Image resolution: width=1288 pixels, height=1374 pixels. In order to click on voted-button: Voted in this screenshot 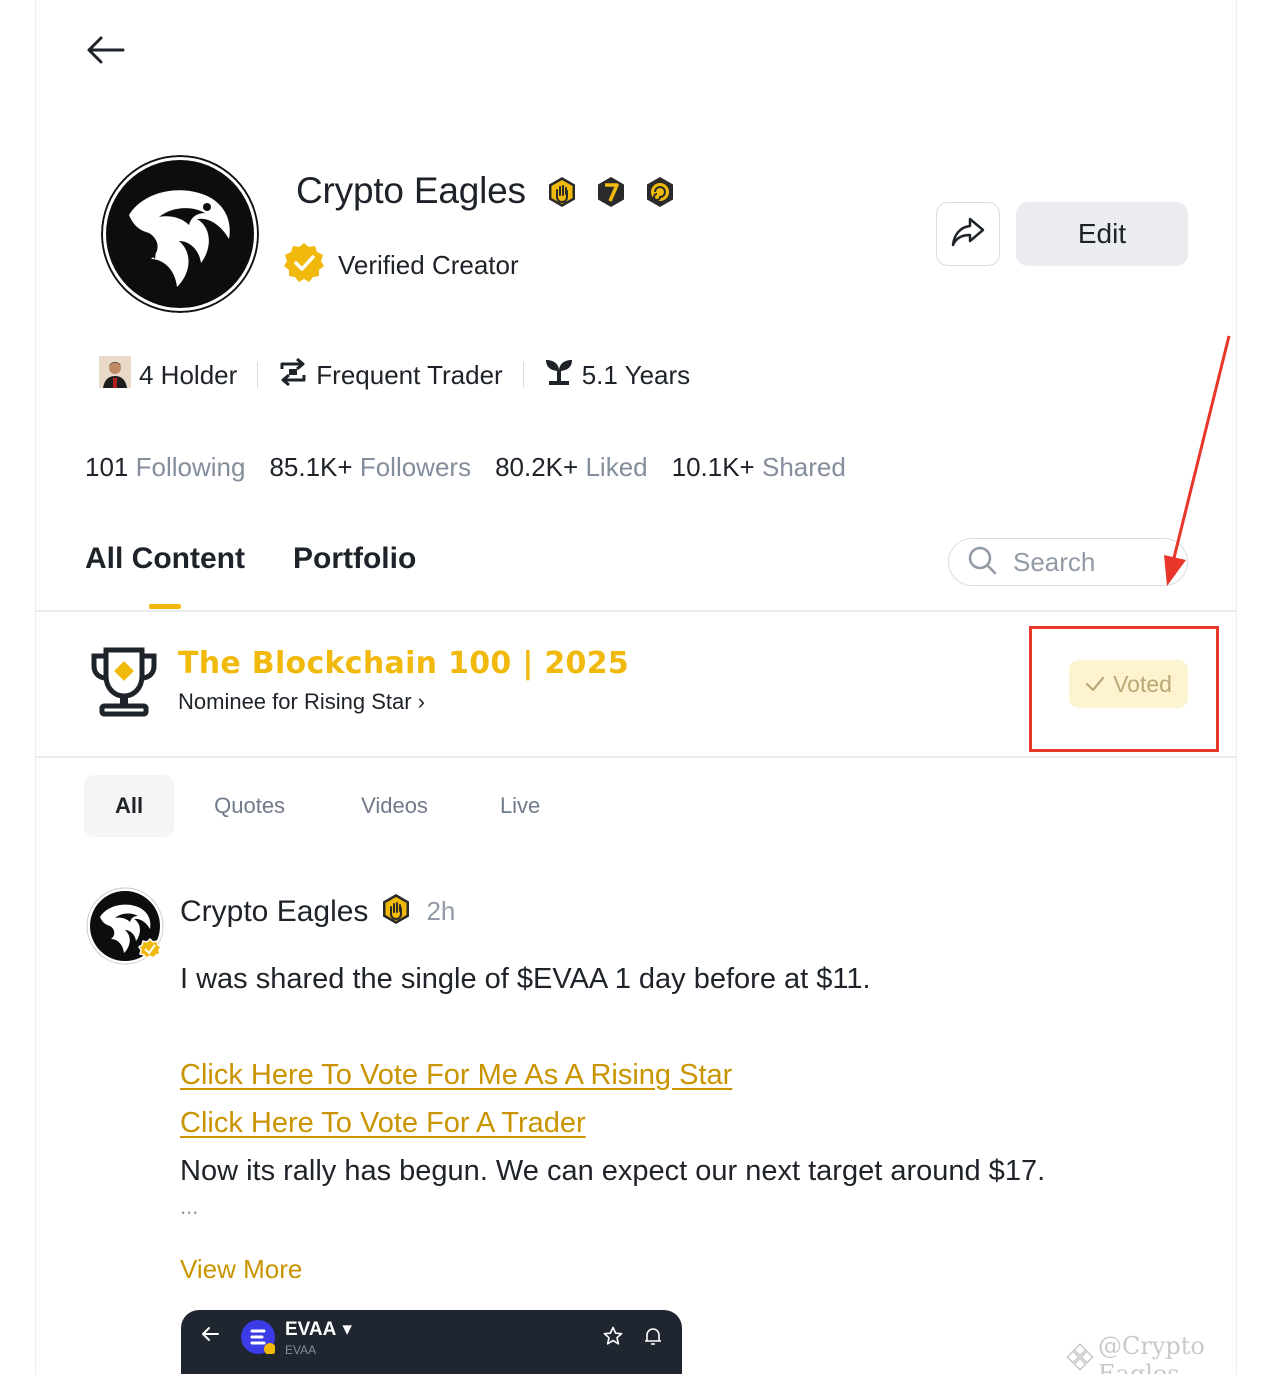, I will do `click(1128, 684)`.